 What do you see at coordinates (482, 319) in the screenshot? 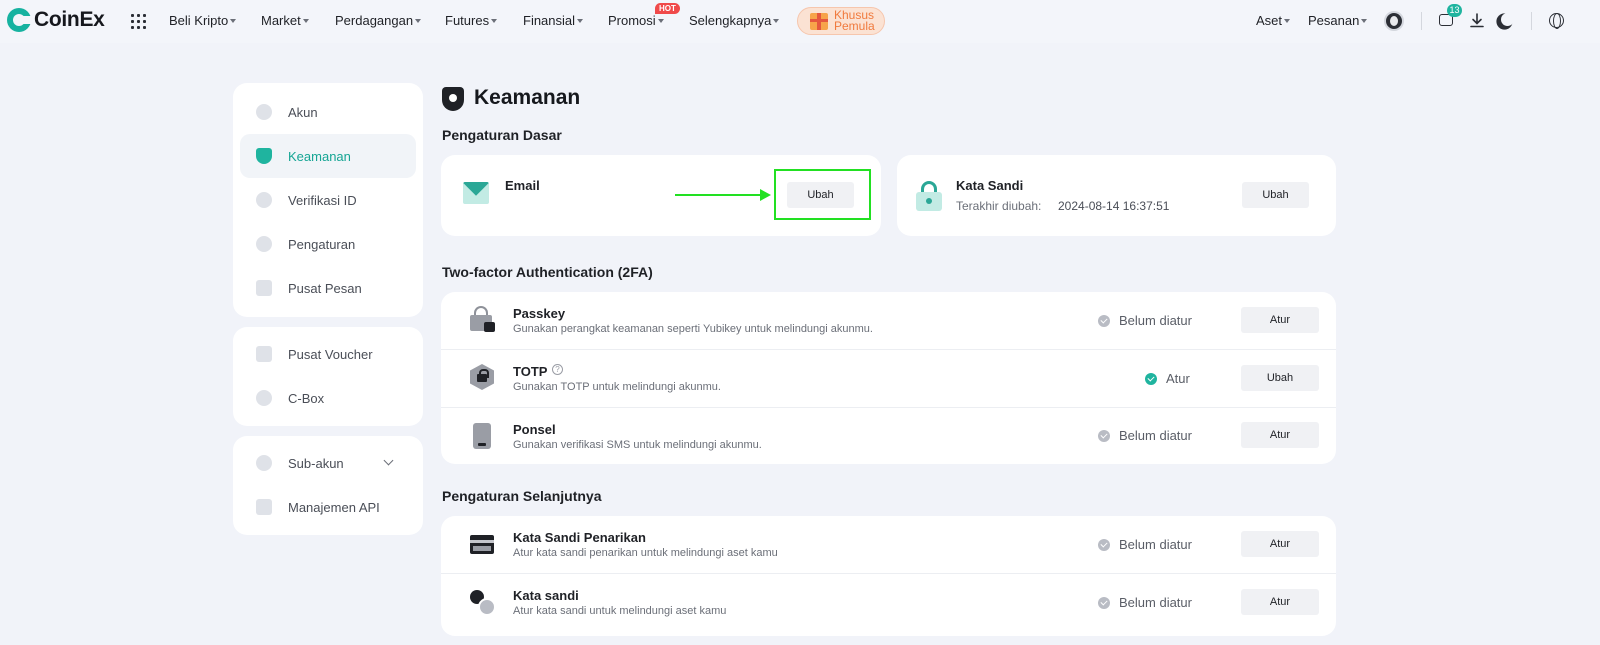
I see `passkey-lock-icon` at bounding box center [482, 319].